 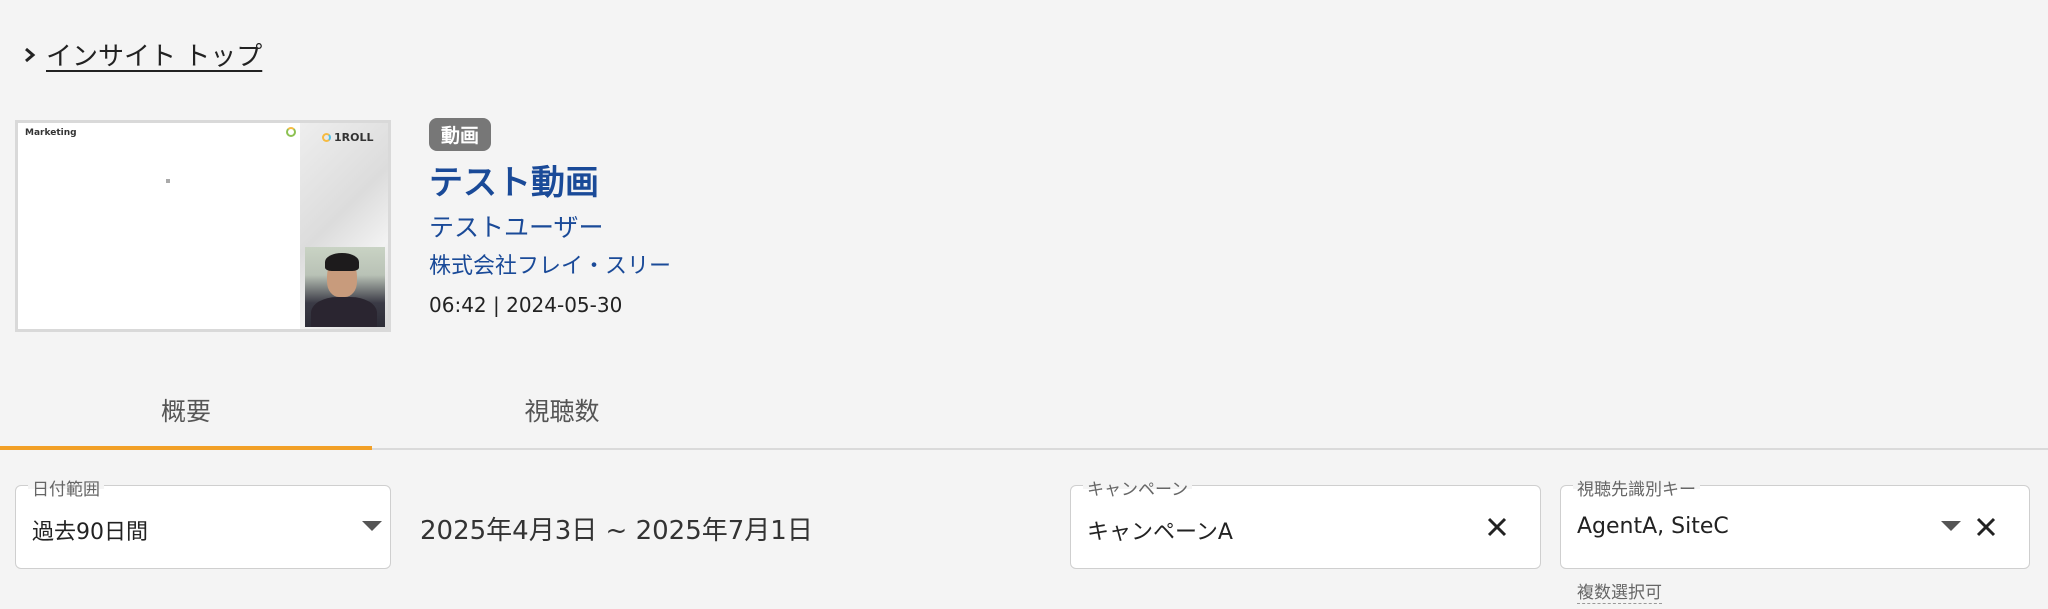 What do you see at coordinates (344, 226) in the screenshot?
I see `thumbnail-side-panel: 1ROLL` at bounding box center [344, 226].